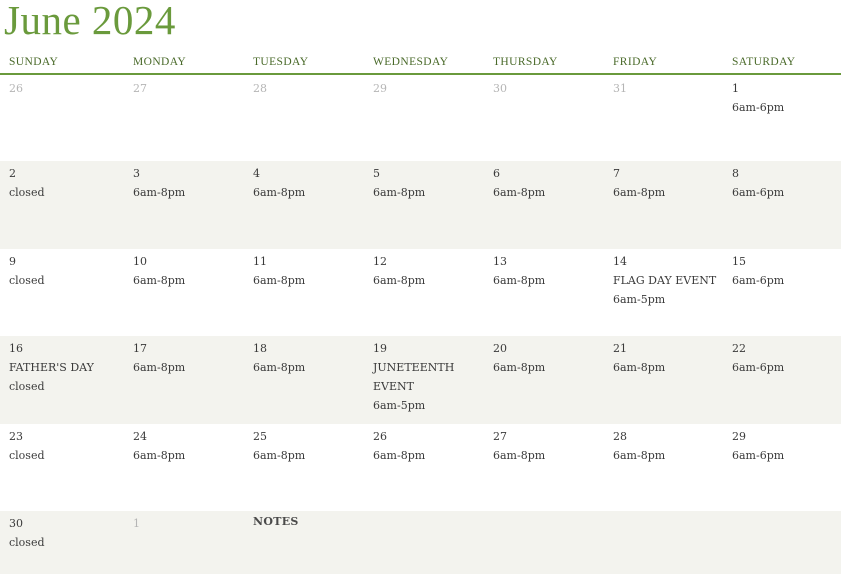 The image size is (841, 577). I want to click on day-cell: 30, so click(500, 121).